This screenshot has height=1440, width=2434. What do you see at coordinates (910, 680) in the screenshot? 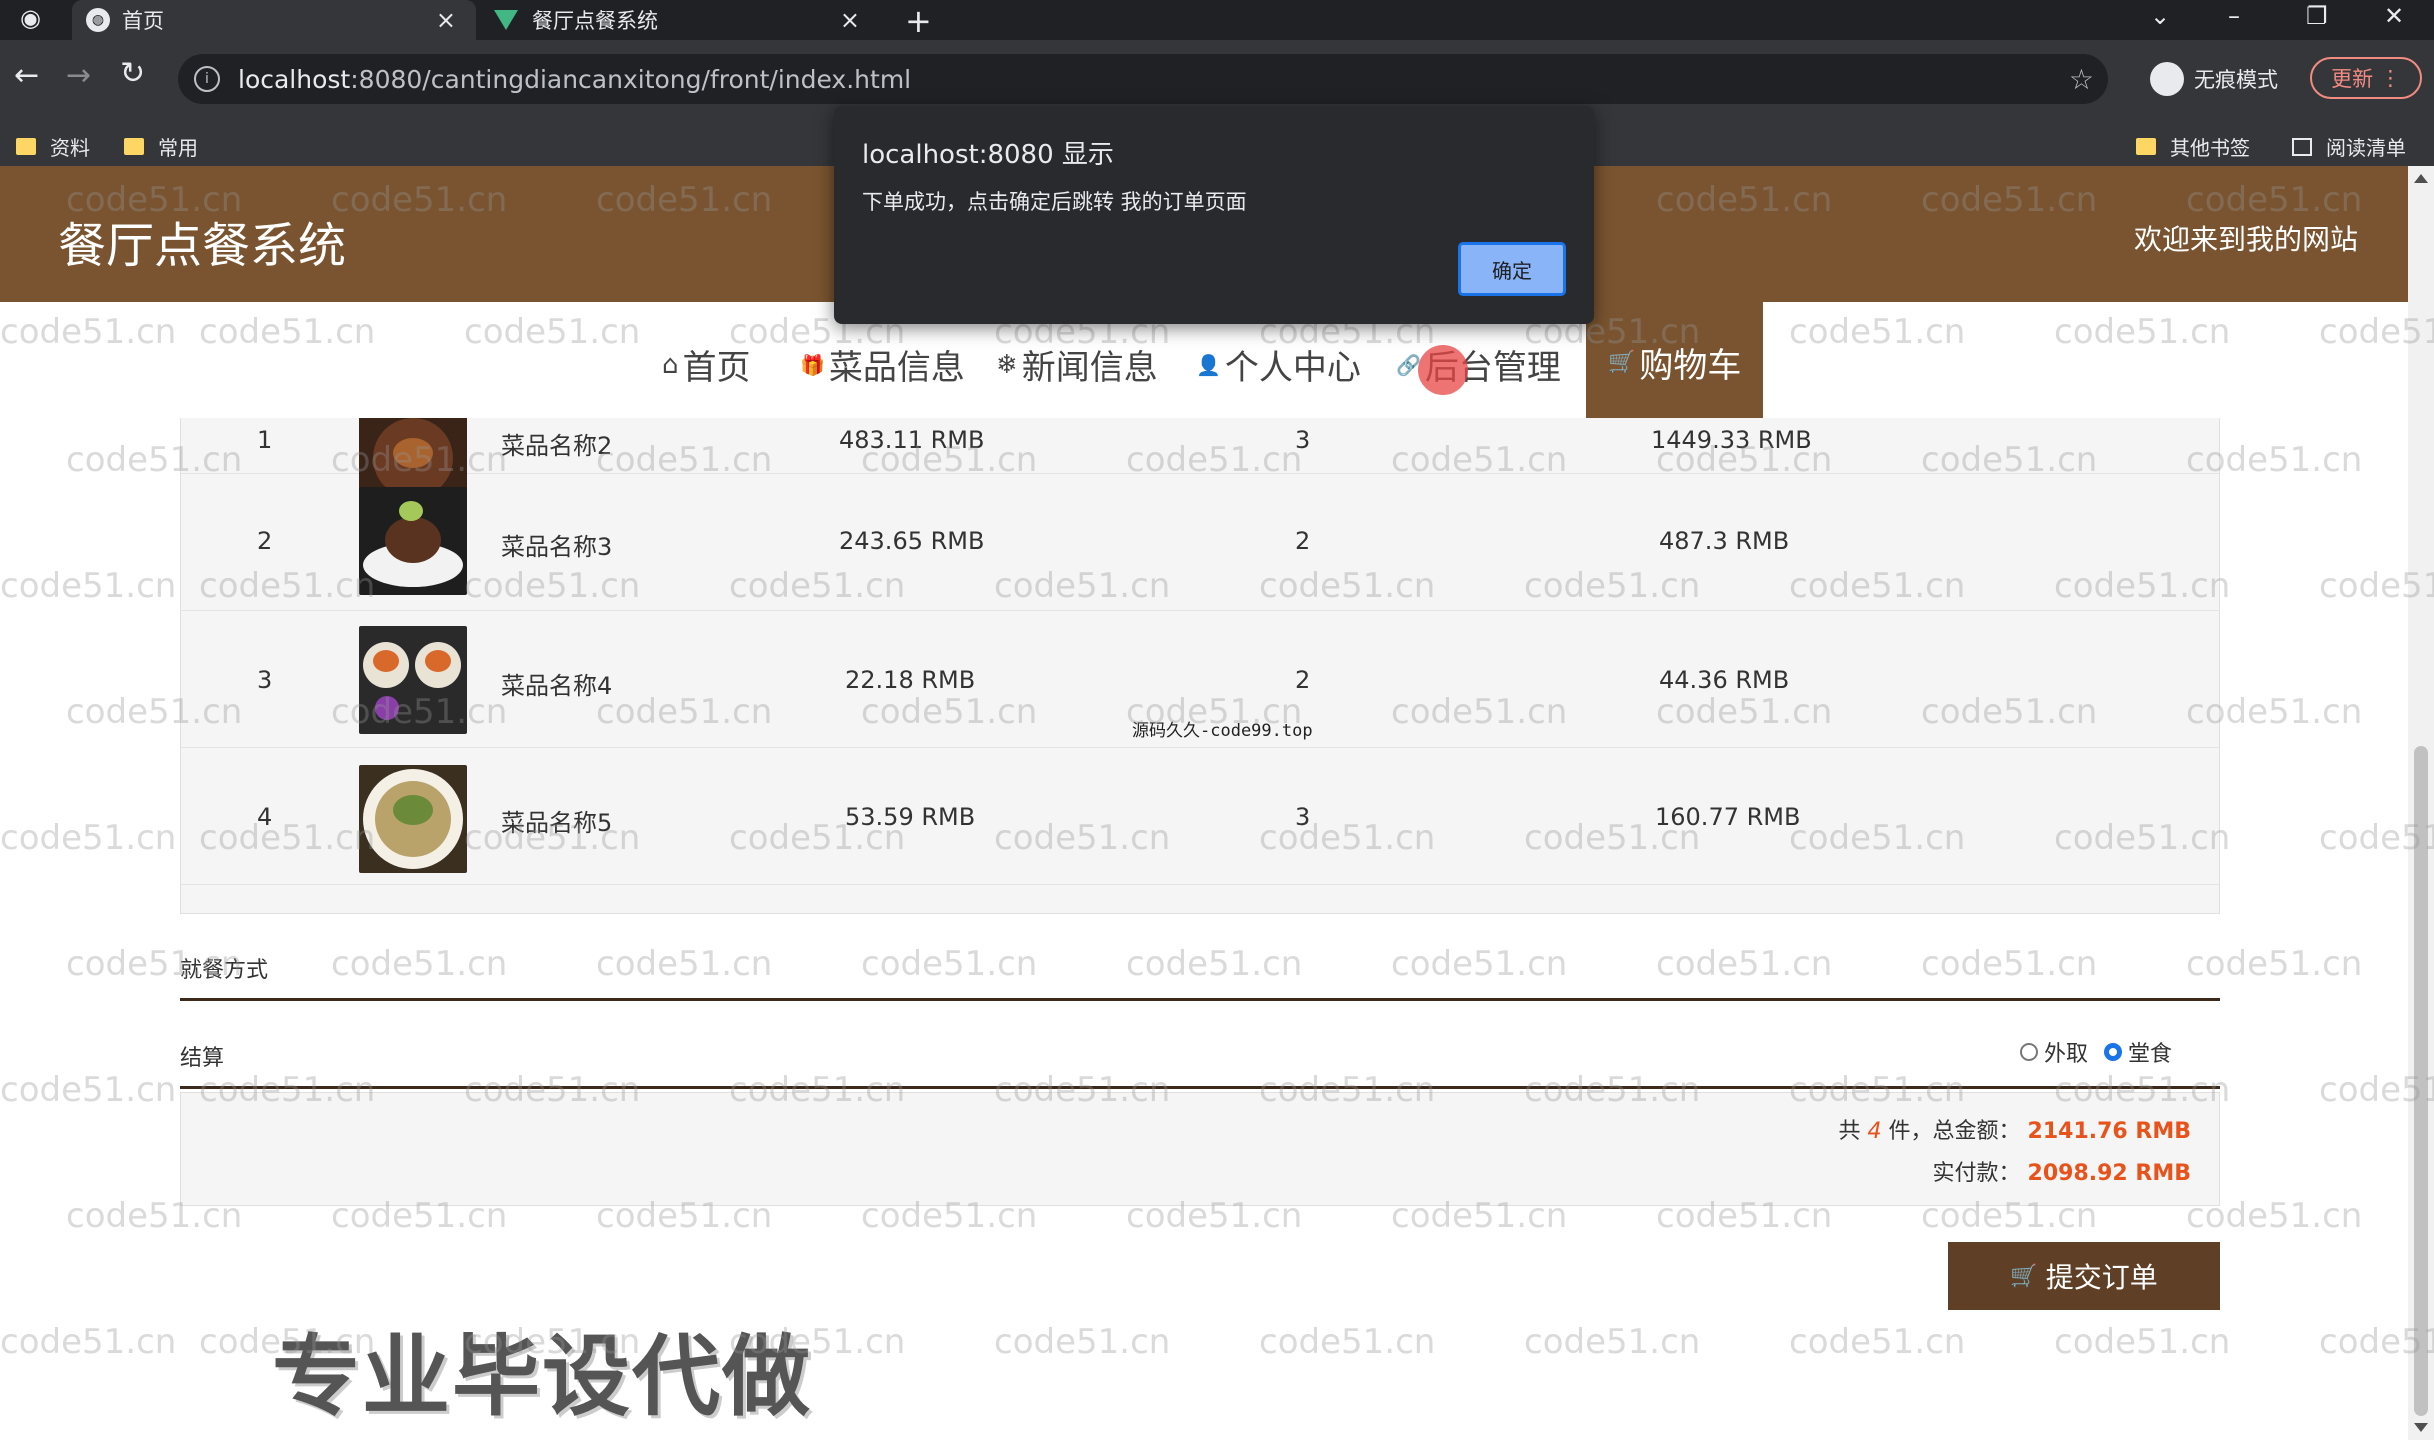
I see `dish-price: 22.18 RMB` at bounding box center [910, 680].